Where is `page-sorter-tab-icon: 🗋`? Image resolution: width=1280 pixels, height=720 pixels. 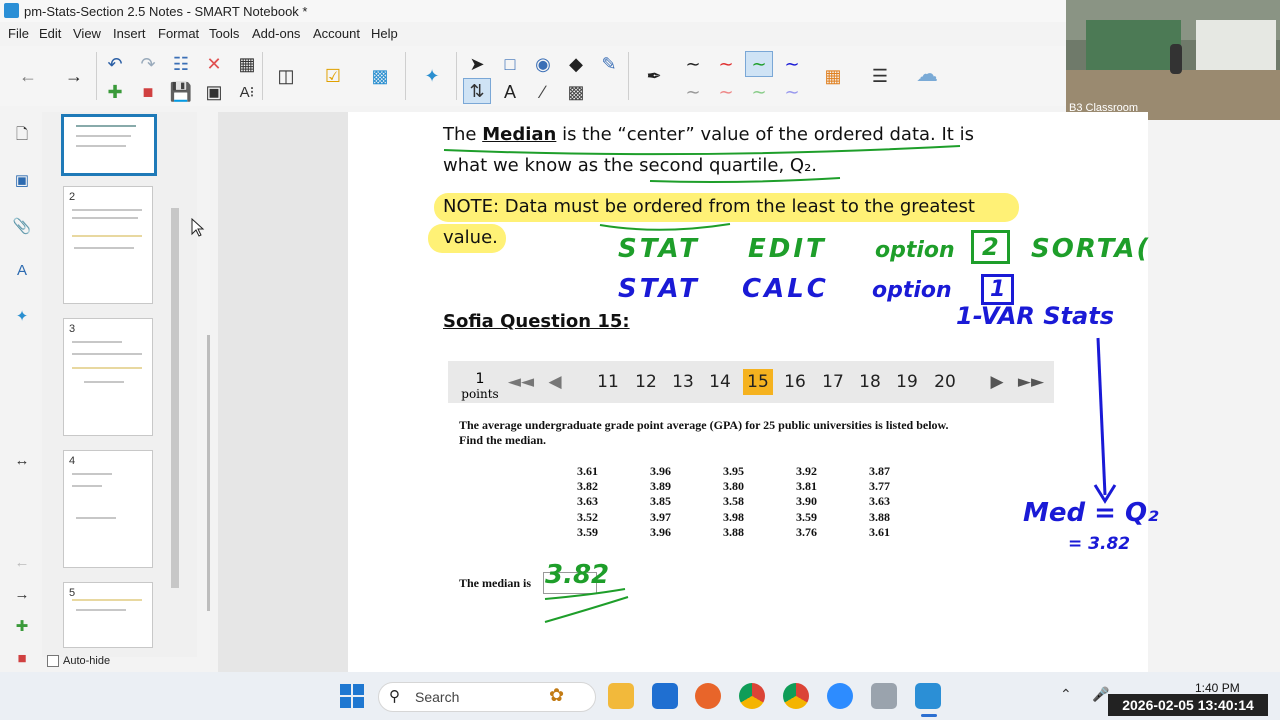
page-sorter-tab-icon: 🗋 is located at coordinates (22, 136).